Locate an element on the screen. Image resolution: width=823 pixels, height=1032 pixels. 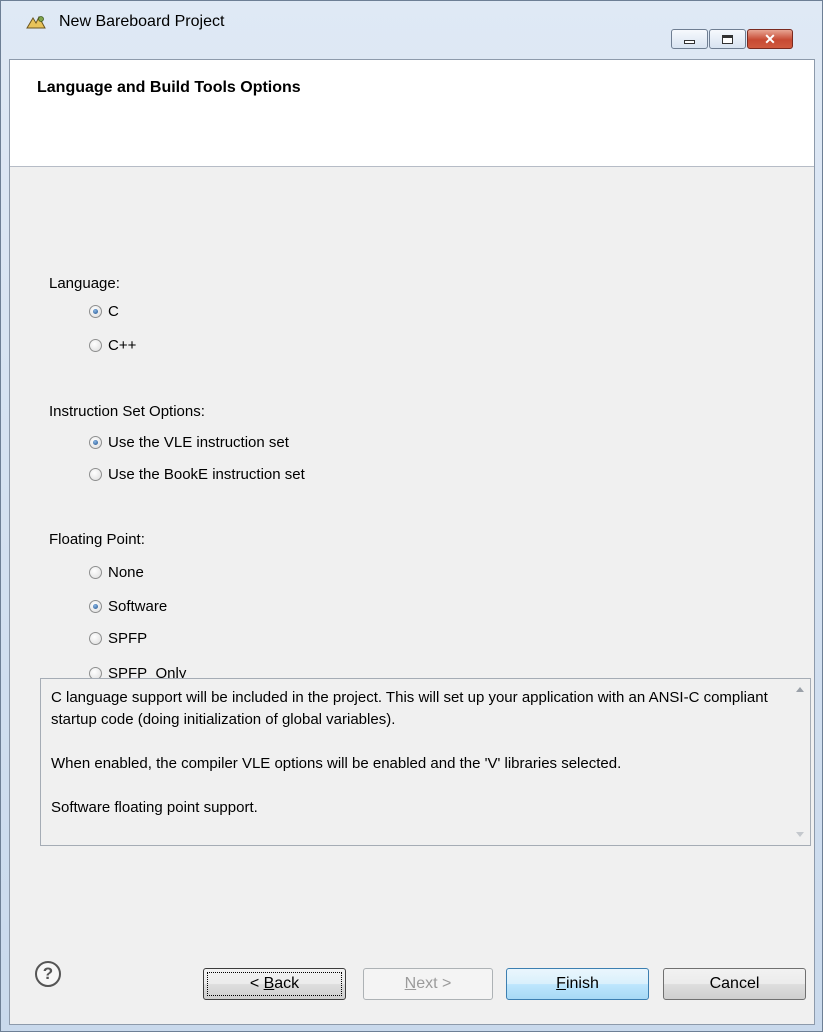
cancel-button-label: Cancel is located at coordinates (734, 983).